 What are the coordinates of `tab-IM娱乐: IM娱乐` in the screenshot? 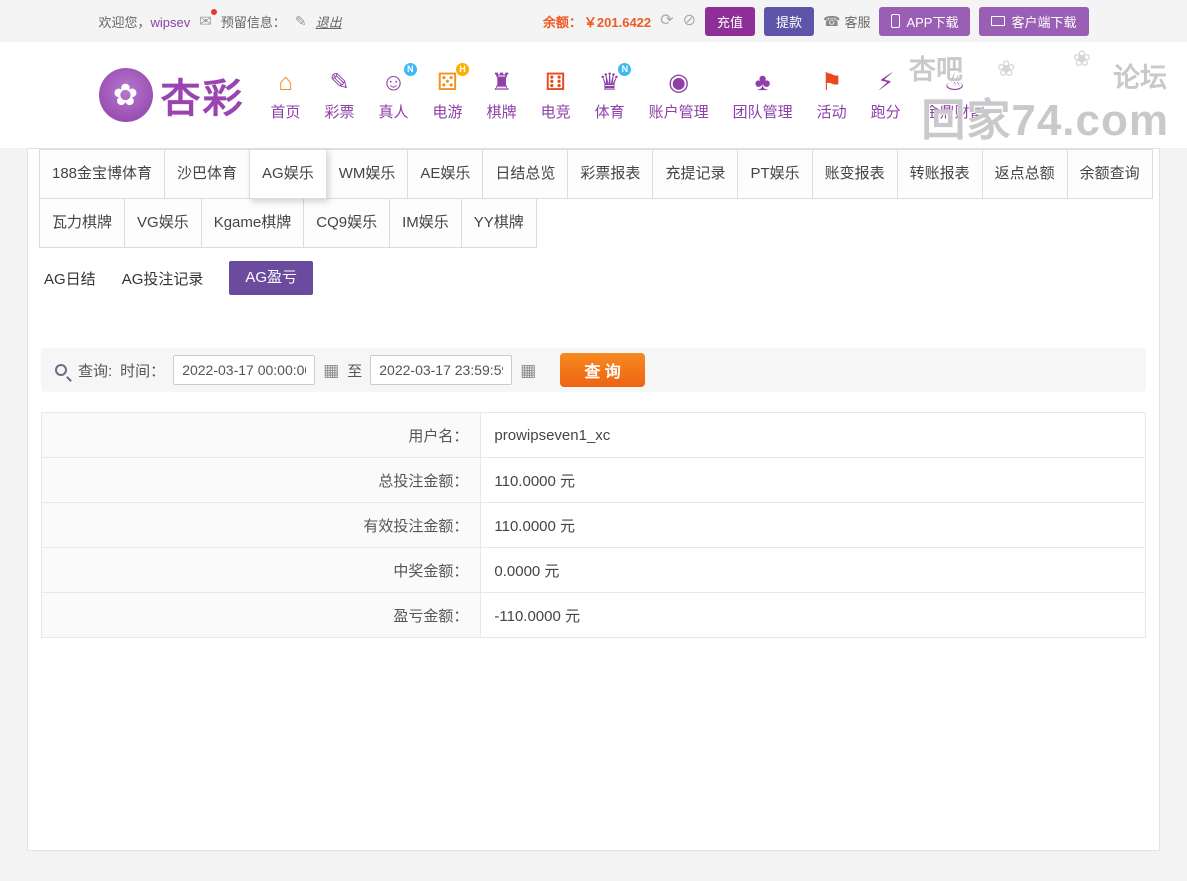 It's located at (425, 223).